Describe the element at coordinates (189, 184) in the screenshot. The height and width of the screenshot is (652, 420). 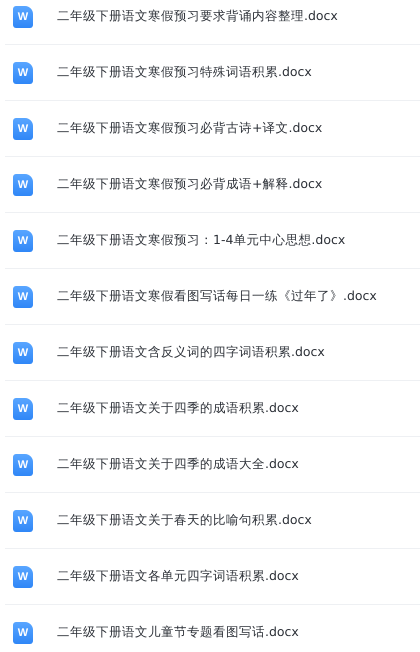
I see `file-name: 二年级下册语文寒假预习必背成语+解释.docx` at that location.